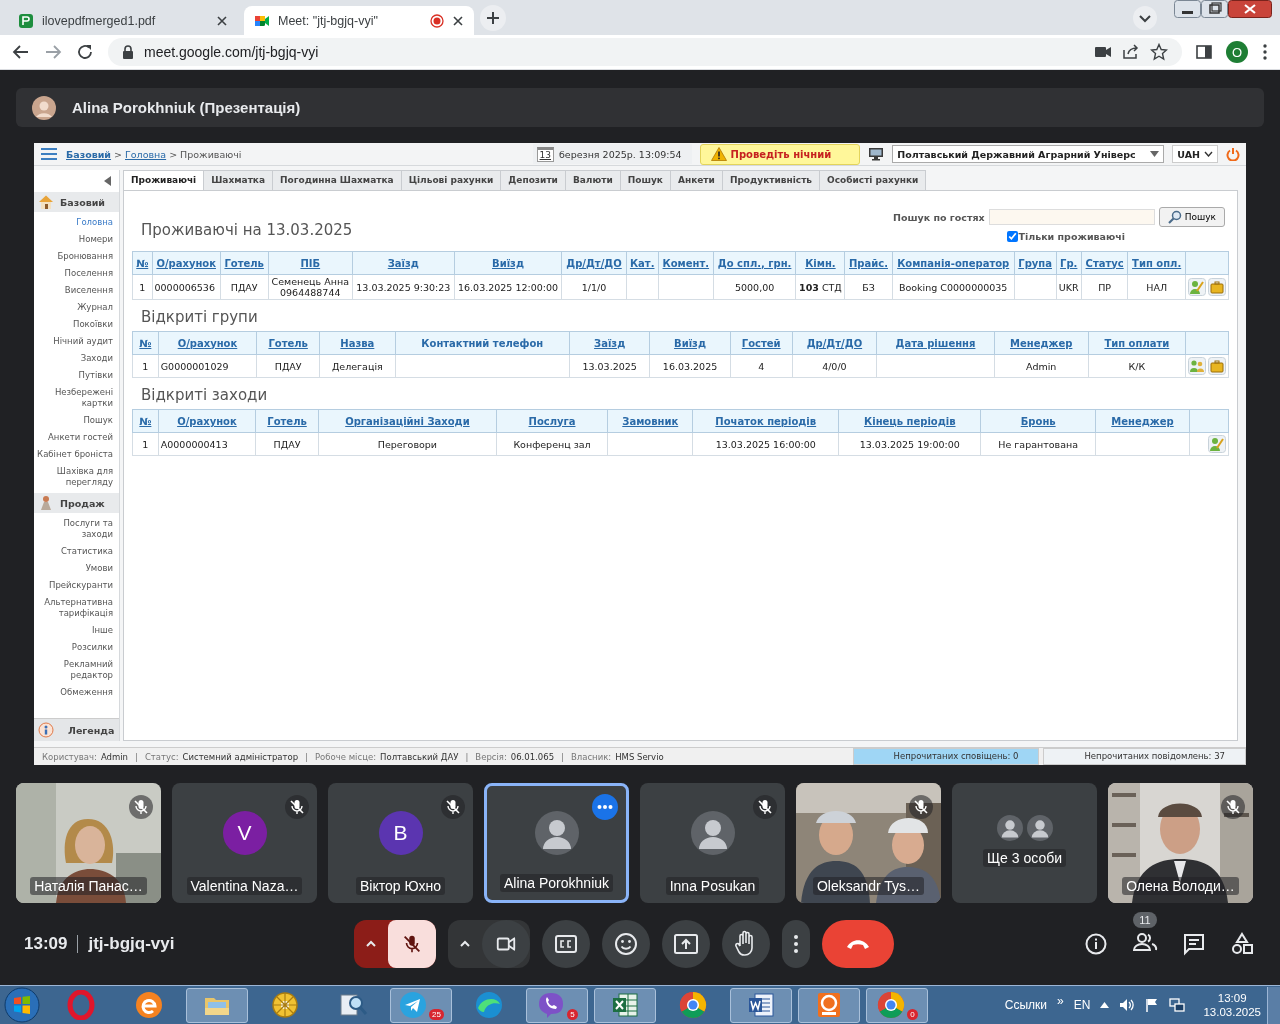  What do you see at coordinates (76, 307) in the screenshot?
I see `sidebar-item: Журнал` at bounding box center [76, 307].